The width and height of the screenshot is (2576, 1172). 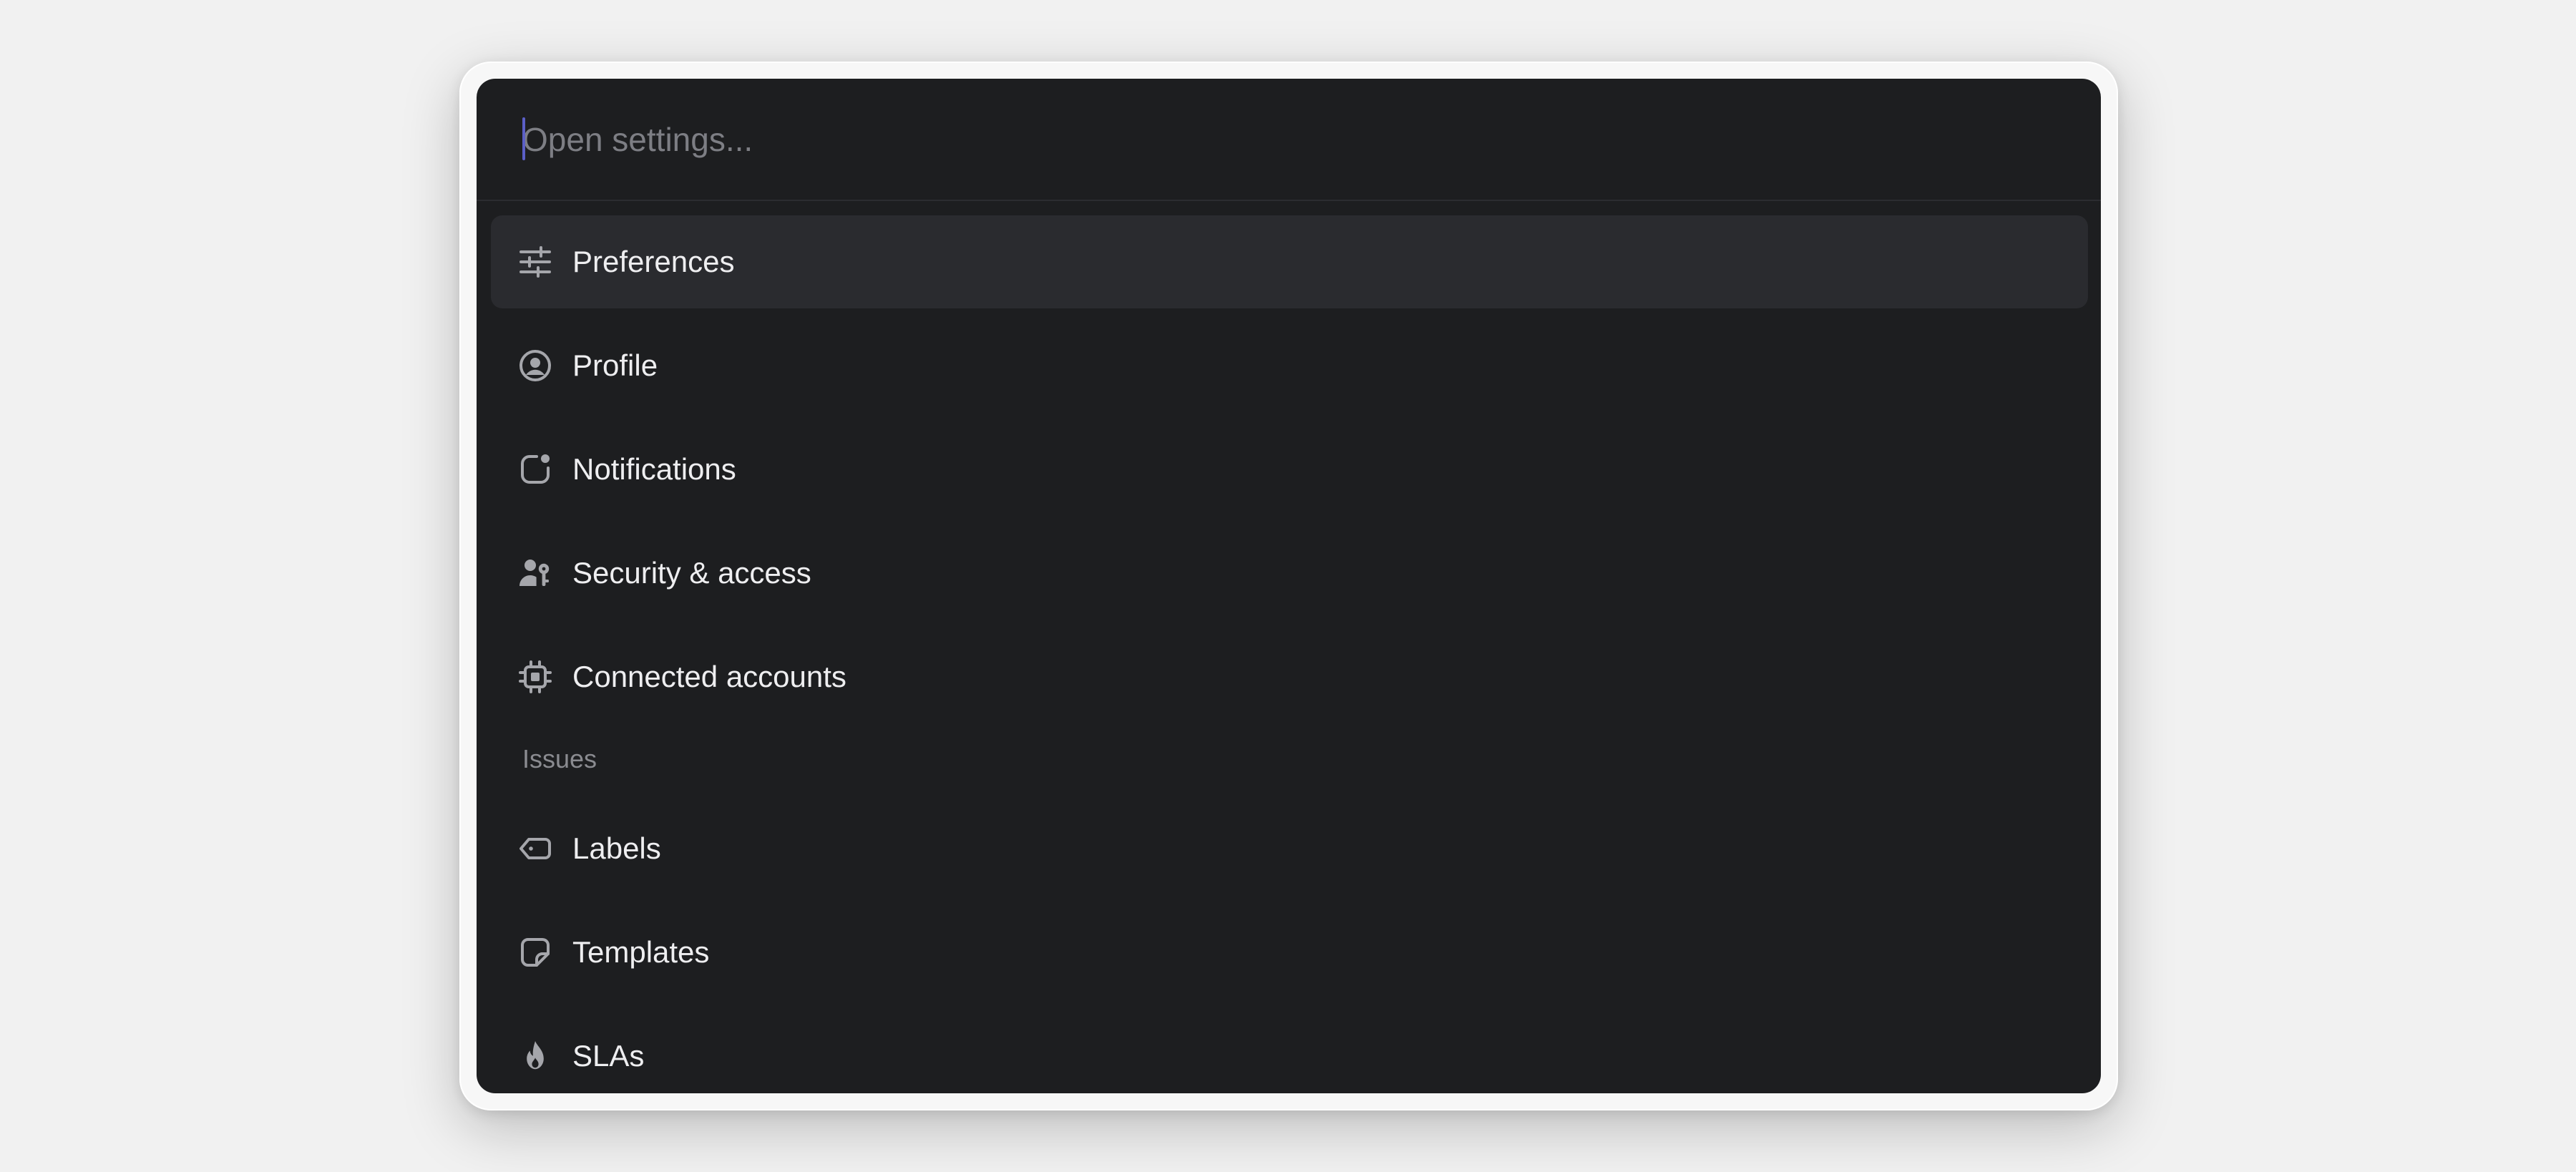 I want to click on menu-item-label: Notifications, so click(x=654, y=469).